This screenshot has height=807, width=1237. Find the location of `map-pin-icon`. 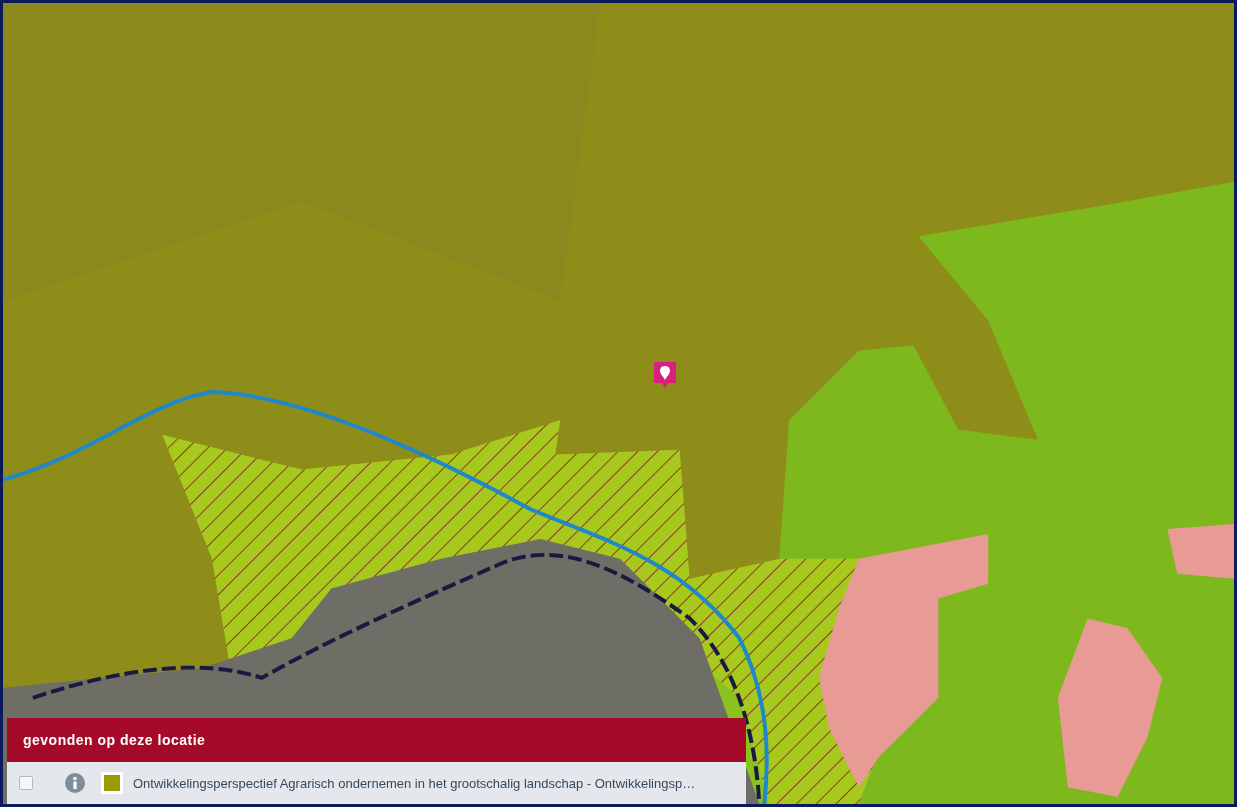

map-pin-icon is located at coordinates (665, 375).